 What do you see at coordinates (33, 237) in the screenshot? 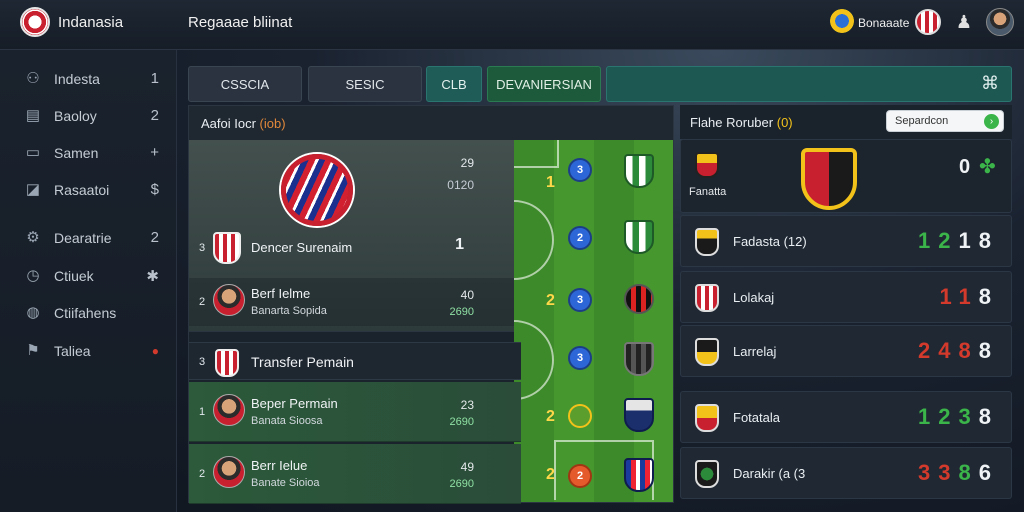
I see `gear-icon: ⚙` at bounding box center [33, 237].